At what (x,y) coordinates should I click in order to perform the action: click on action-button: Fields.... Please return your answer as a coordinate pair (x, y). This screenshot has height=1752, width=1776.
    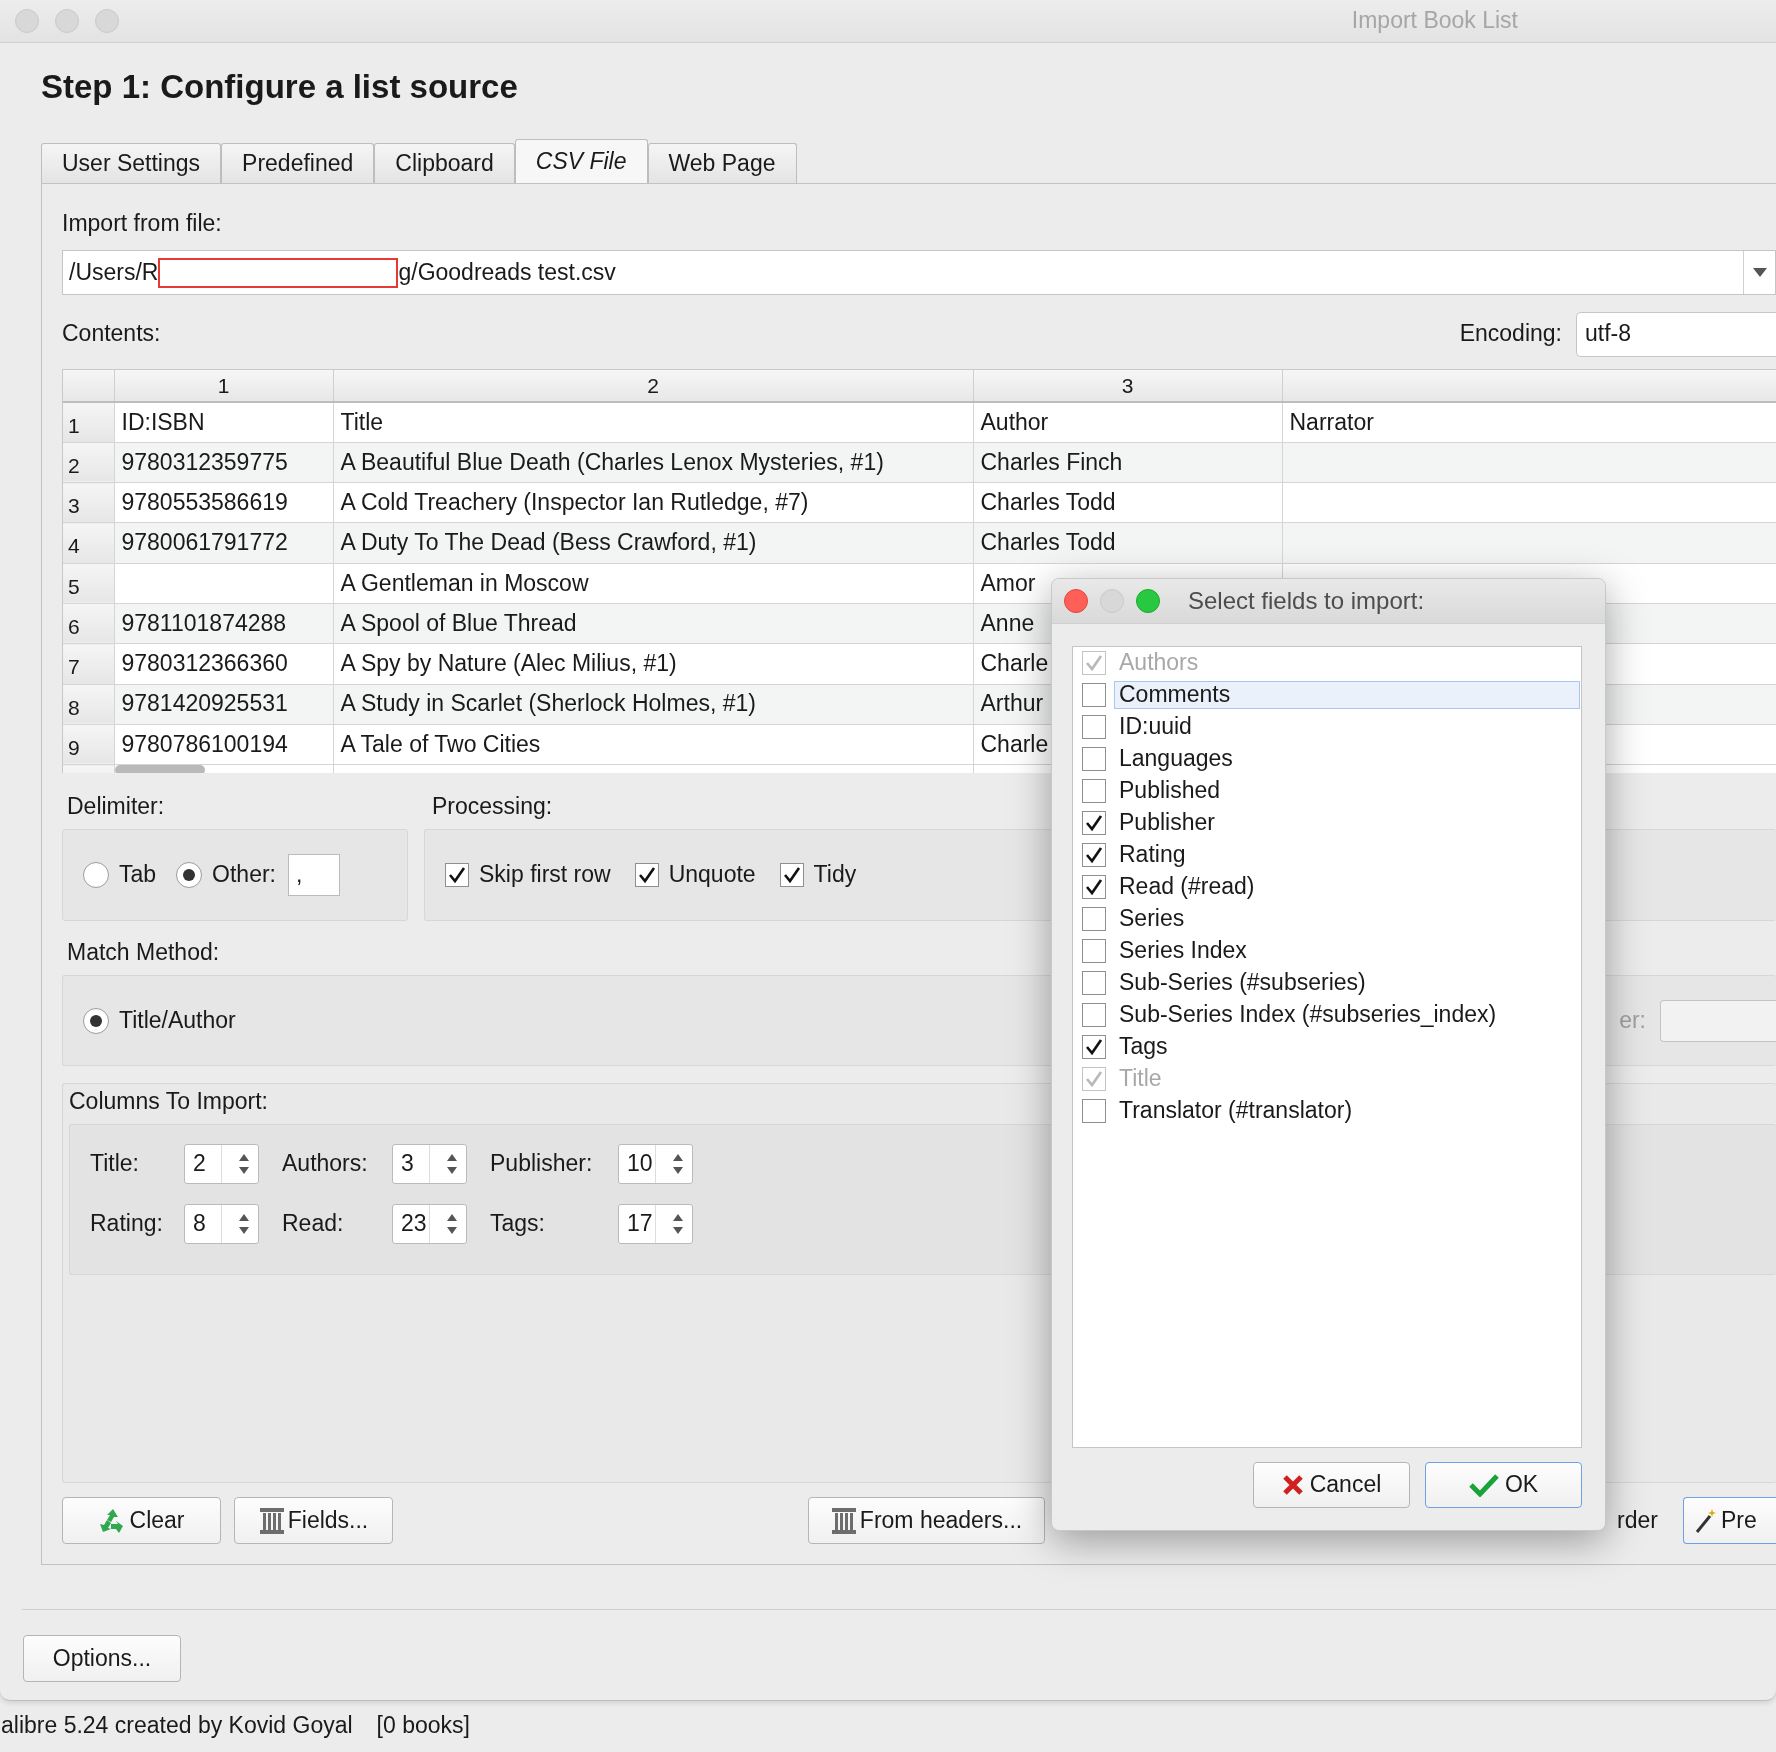
    Looking at the image, I should click on (313, 1520).